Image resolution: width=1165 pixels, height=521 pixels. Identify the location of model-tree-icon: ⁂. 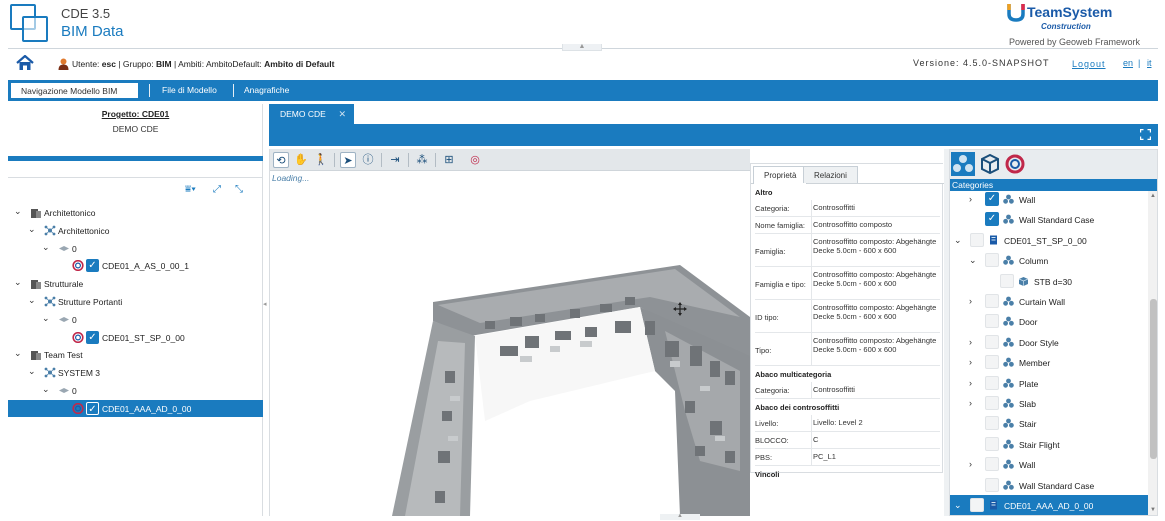
(422, 160).